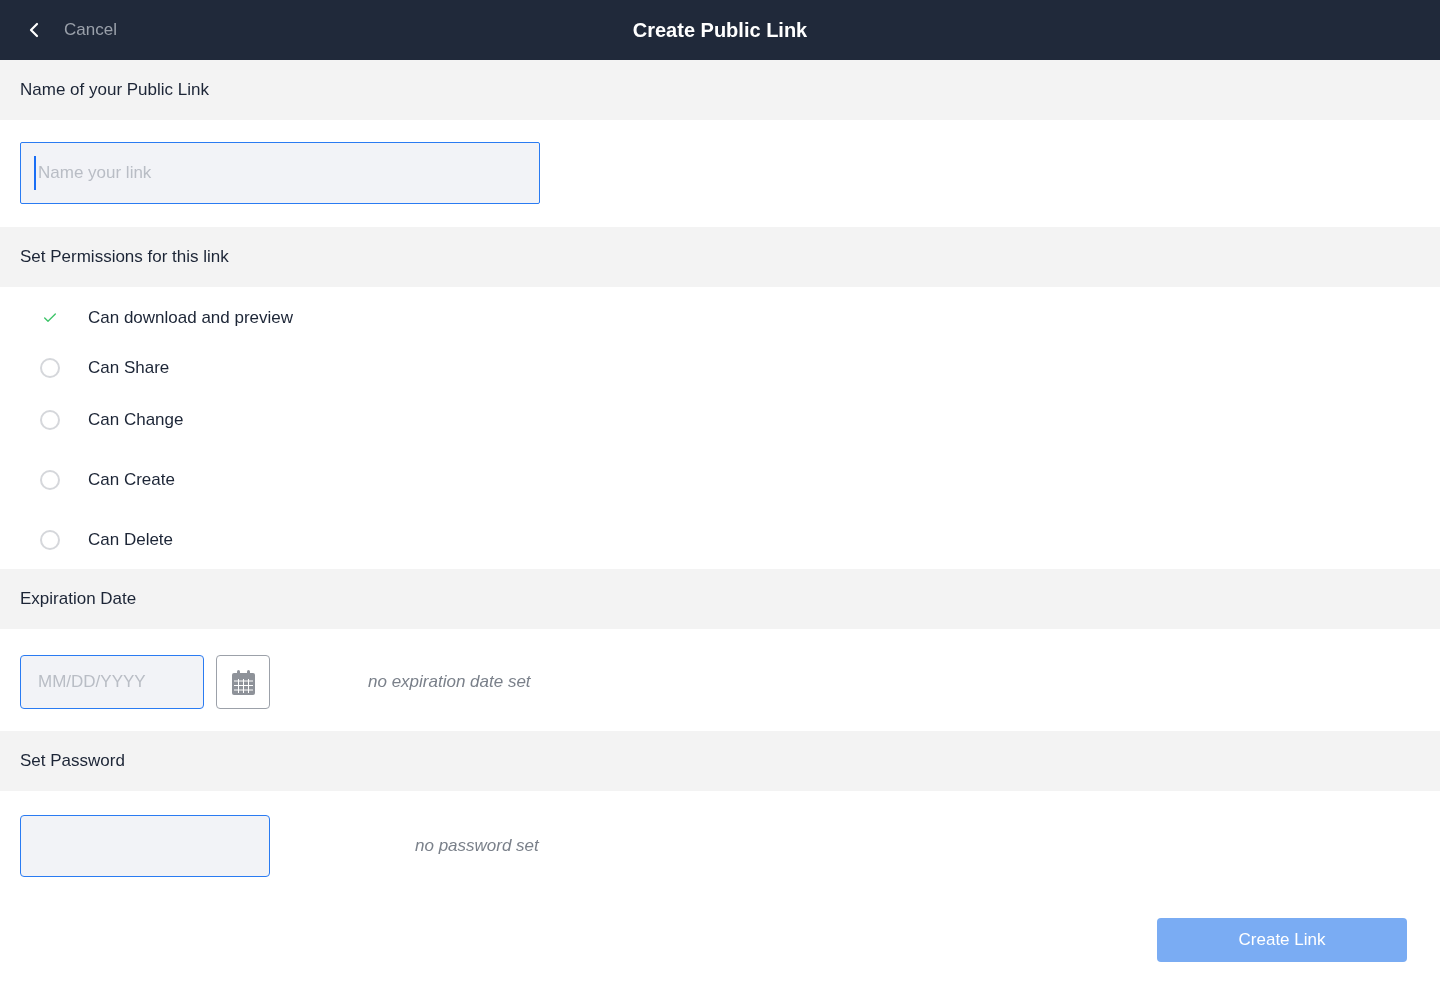 Image resolution: width=1440 pixels, height=1000 pixels. I want to click on section-heading: Expiration Date, so click(78, 599).